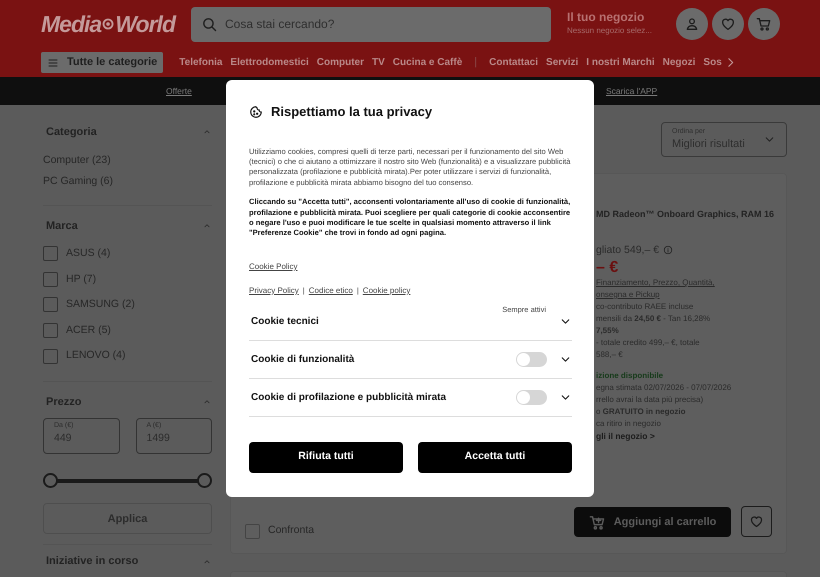 This screenshot has width=820, height=577. I want to click on categories-button: Tutte le categorie, so click(102, 62).